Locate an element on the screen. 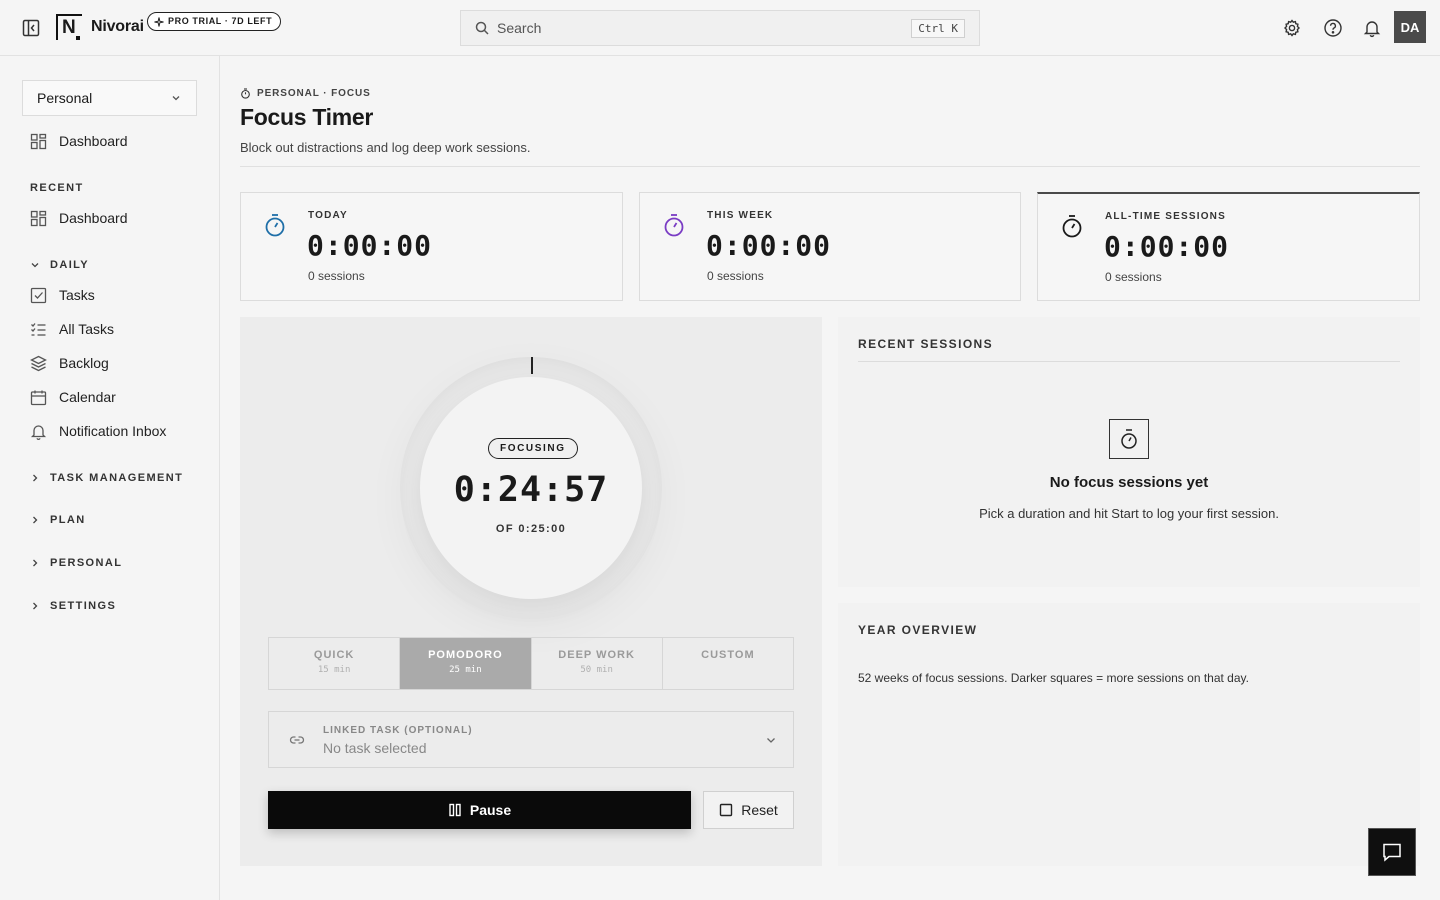 This screenshot has height=900, width=1440. search-shortcut: Ctrl K is located at coordinates (938, 28).